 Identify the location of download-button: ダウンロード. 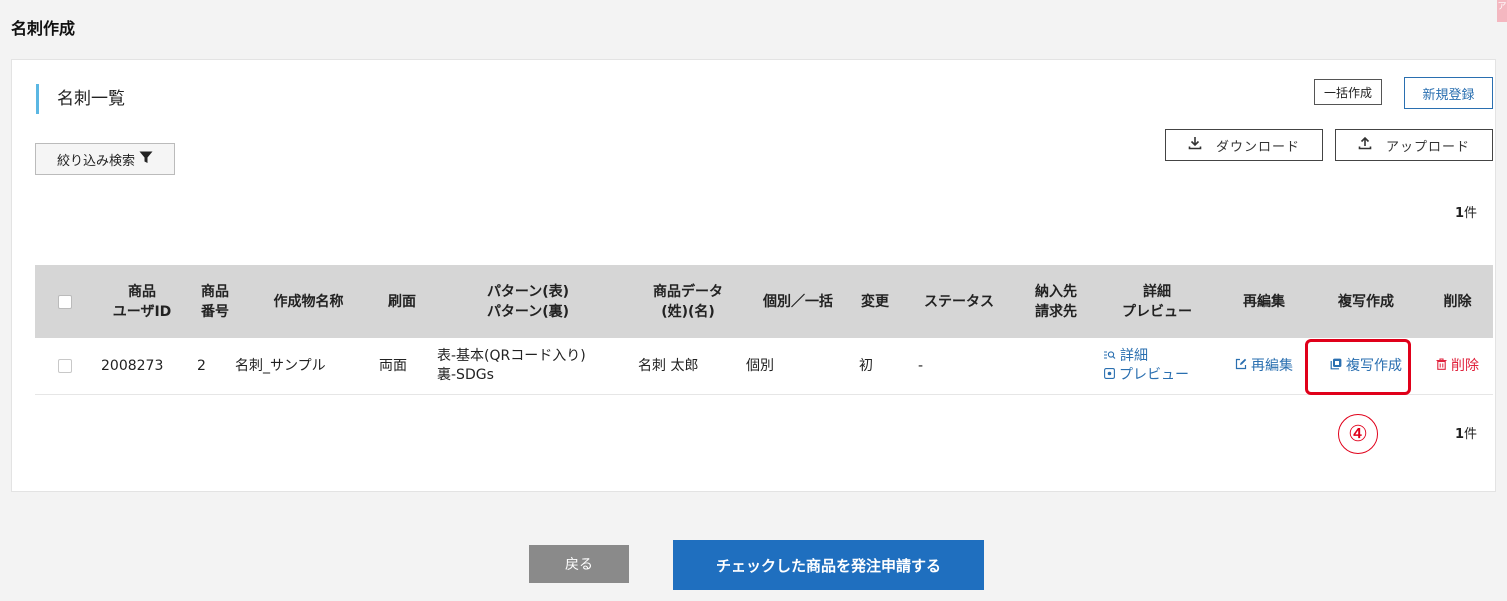
(1244, 145).